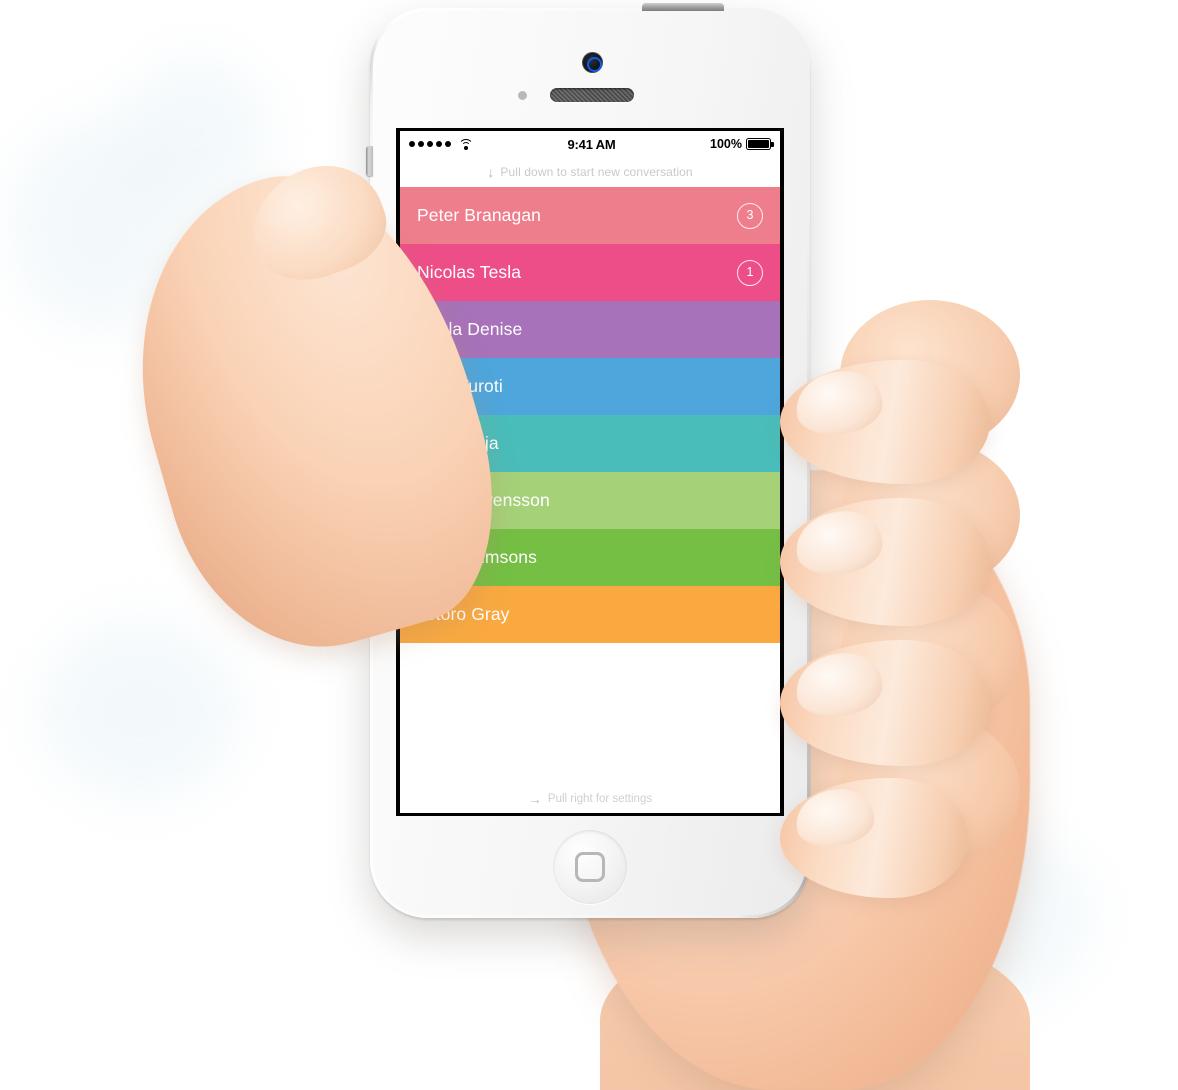 The height and width of the screenshot is (1090, 1178). I want to click on status-bar: 9:41 AM 100%, so click(590, 144).